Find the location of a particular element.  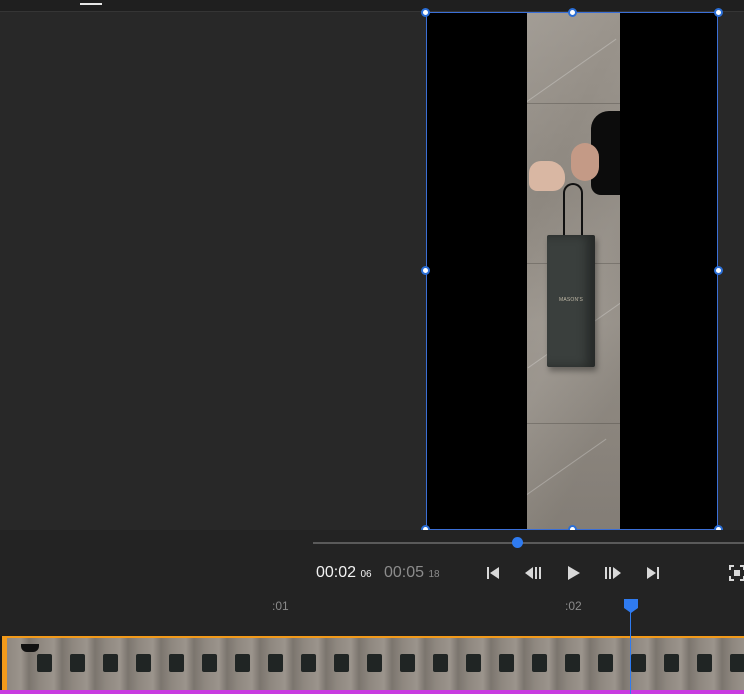

next-frame-button is located at coordinates (613, 573).